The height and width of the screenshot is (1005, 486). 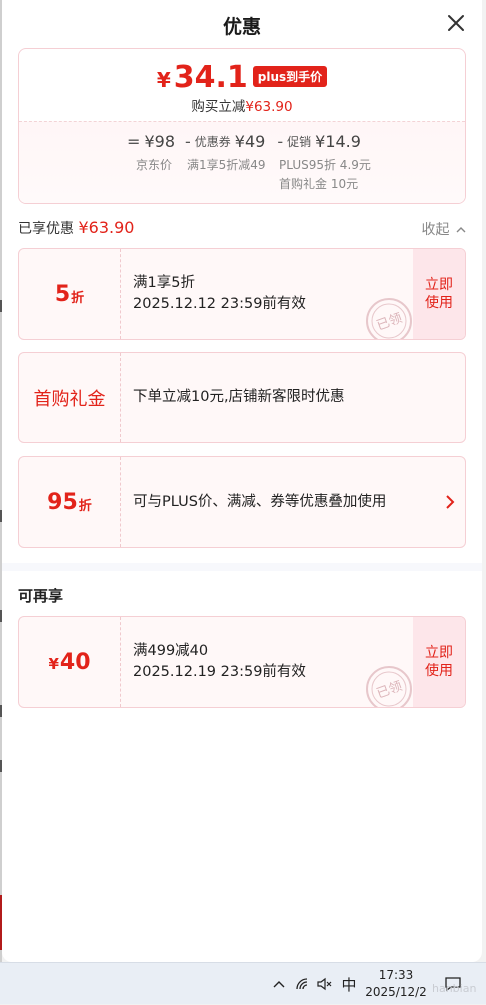 I want to click on more-section-title: 可再享, so click(x=41, y=596).